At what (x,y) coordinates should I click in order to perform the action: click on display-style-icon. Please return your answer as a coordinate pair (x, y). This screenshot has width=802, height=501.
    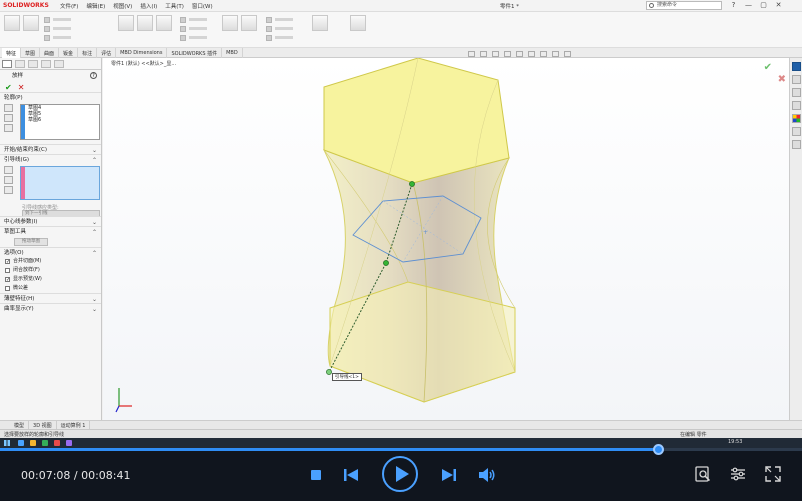
    Looking at the image, I should click on (531, 54).